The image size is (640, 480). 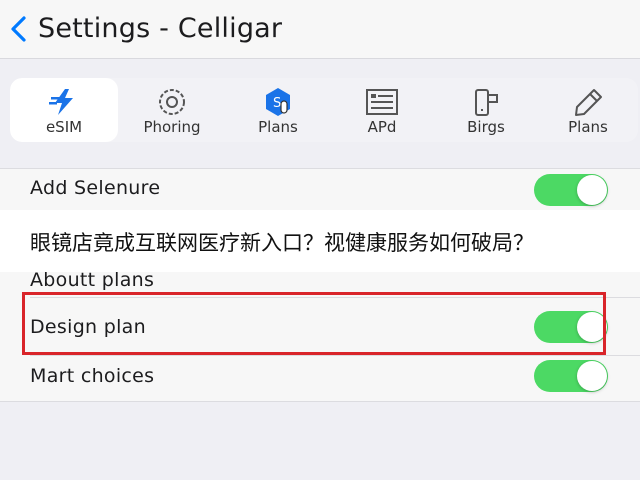 I want to click on overlay-banner: 眼镜店竟成互联网医疗新入口？视健康服务如何破局？, so click(x=320, y=241).